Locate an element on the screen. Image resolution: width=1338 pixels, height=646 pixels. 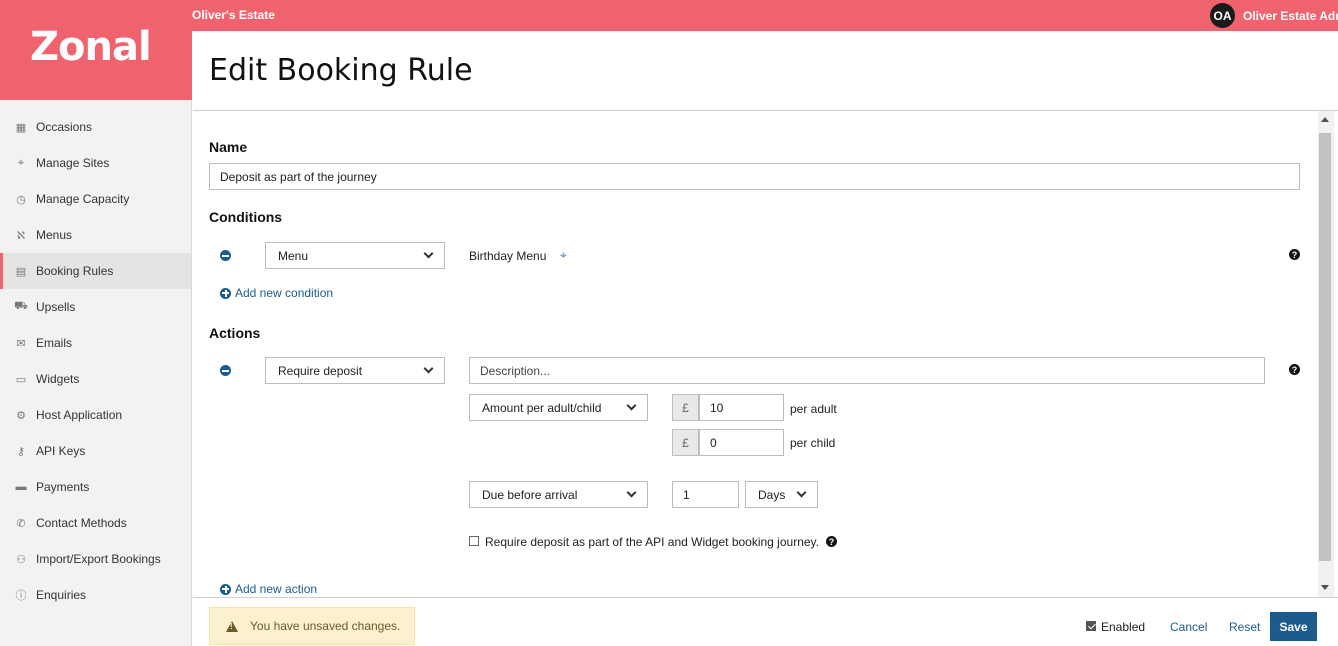
sidebar-item-widgets: ▭ Widgets is located at coordinates (95, 379).